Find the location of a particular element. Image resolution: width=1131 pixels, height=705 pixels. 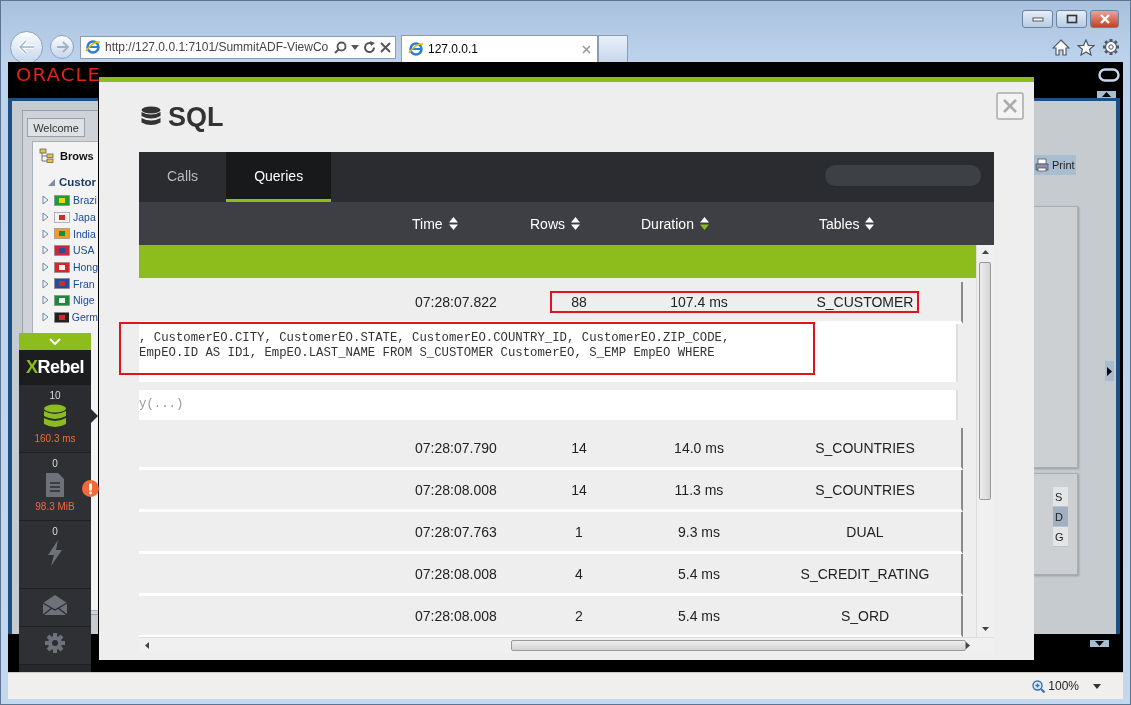

vertical-scrollbar is located at coordinates (985, 441).